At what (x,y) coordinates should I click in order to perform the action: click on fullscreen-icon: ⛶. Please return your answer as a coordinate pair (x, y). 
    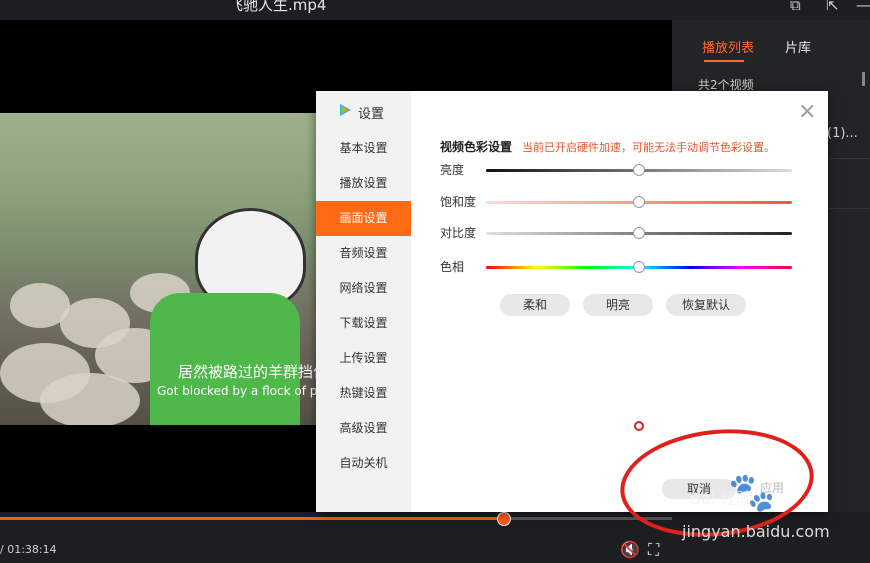
    Looking at the image, I should click on (653, 550).